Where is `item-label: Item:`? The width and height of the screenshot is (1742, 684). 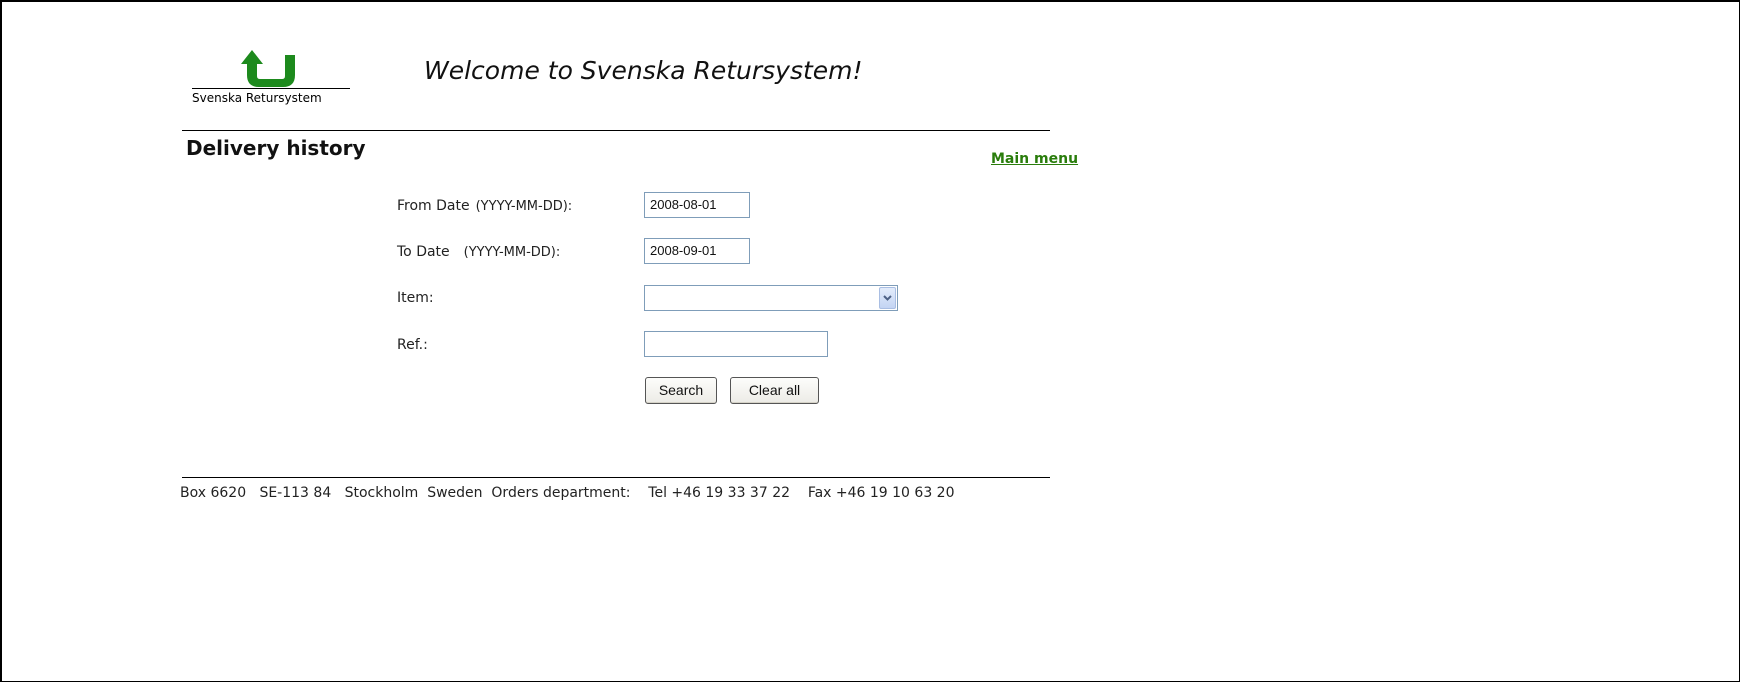 item-label: Item: is located at coordinates (415, 298).